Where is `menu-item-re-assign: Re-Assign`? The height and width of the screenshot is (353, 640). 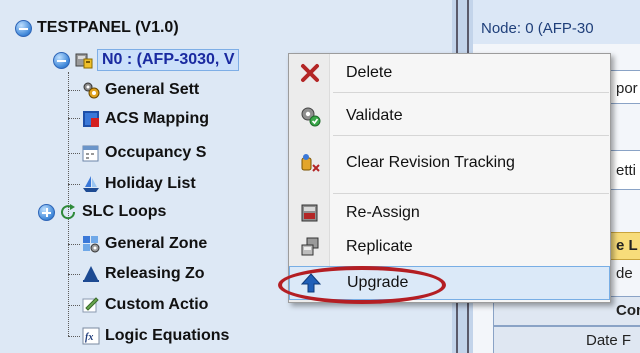 menu-item-re-assign: Re-Assign is located at coordinates (449, 213).